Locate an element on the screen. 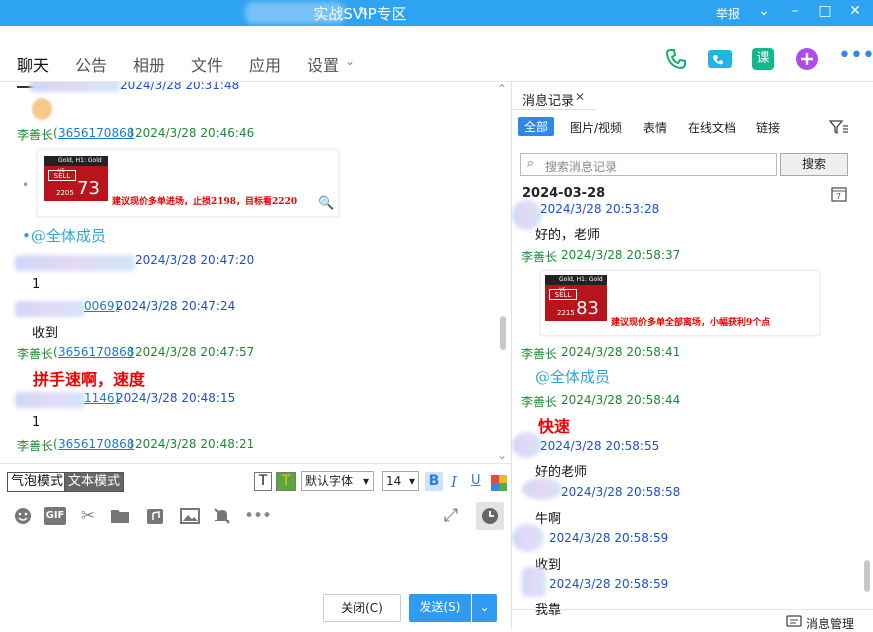 The height and width of the screenshot is (632, 873). sender-qq: 0069) is located at coordinates (101, 306).